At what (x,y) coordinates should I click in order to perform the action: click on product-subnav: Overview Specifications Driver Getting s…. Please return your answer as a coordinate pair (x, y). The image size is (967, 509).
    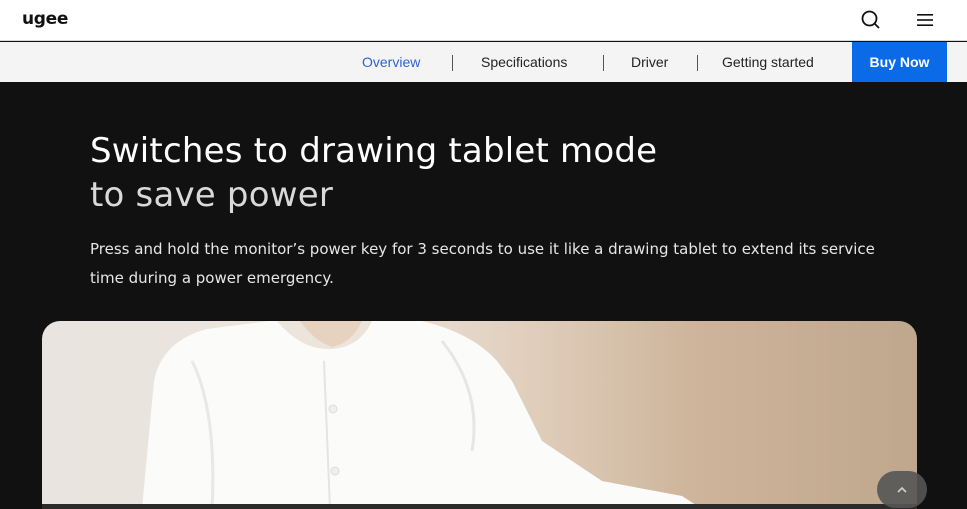
    Looking at the image, I should click on (483, 62).